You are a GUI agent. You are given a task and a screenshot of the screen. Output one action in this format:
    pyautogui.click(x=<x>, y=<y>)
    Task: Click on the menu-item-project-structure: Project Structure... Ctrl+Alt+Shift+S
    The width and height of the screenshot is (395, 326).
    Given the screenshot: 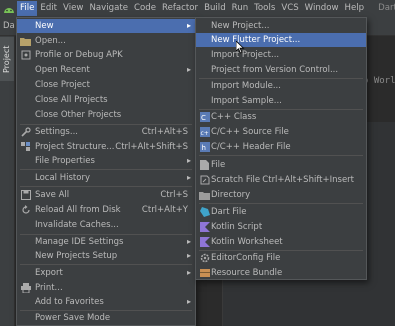 What is the action you would take?
    pyautogui.click(x=106, y=147)
    